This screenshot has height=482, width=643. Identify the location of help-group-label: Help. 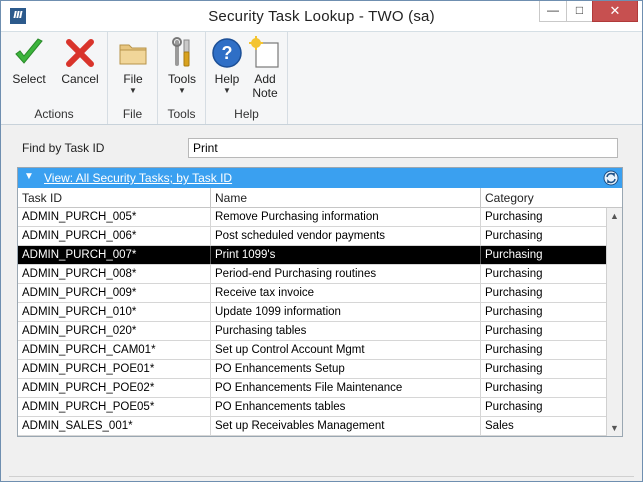
(246, 114).